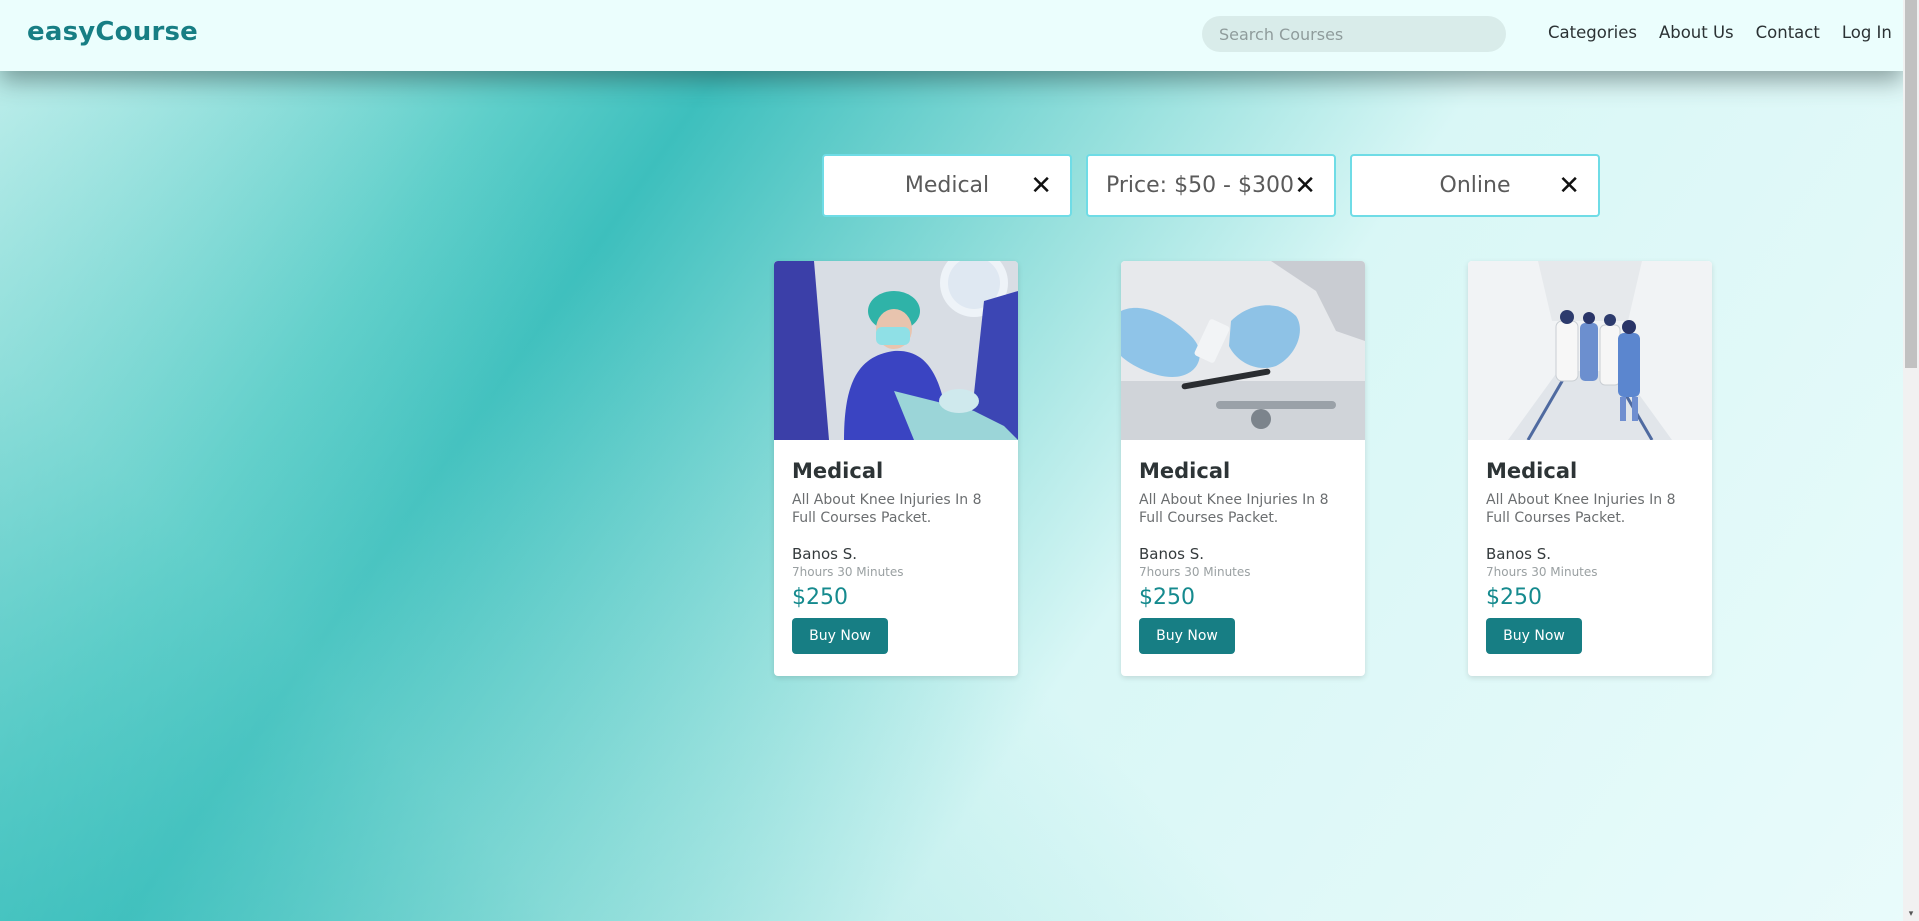  What do you see at coordinates (1354, 34) in the screenshot?
I see `search-input` at bounding box center [1354, 34].